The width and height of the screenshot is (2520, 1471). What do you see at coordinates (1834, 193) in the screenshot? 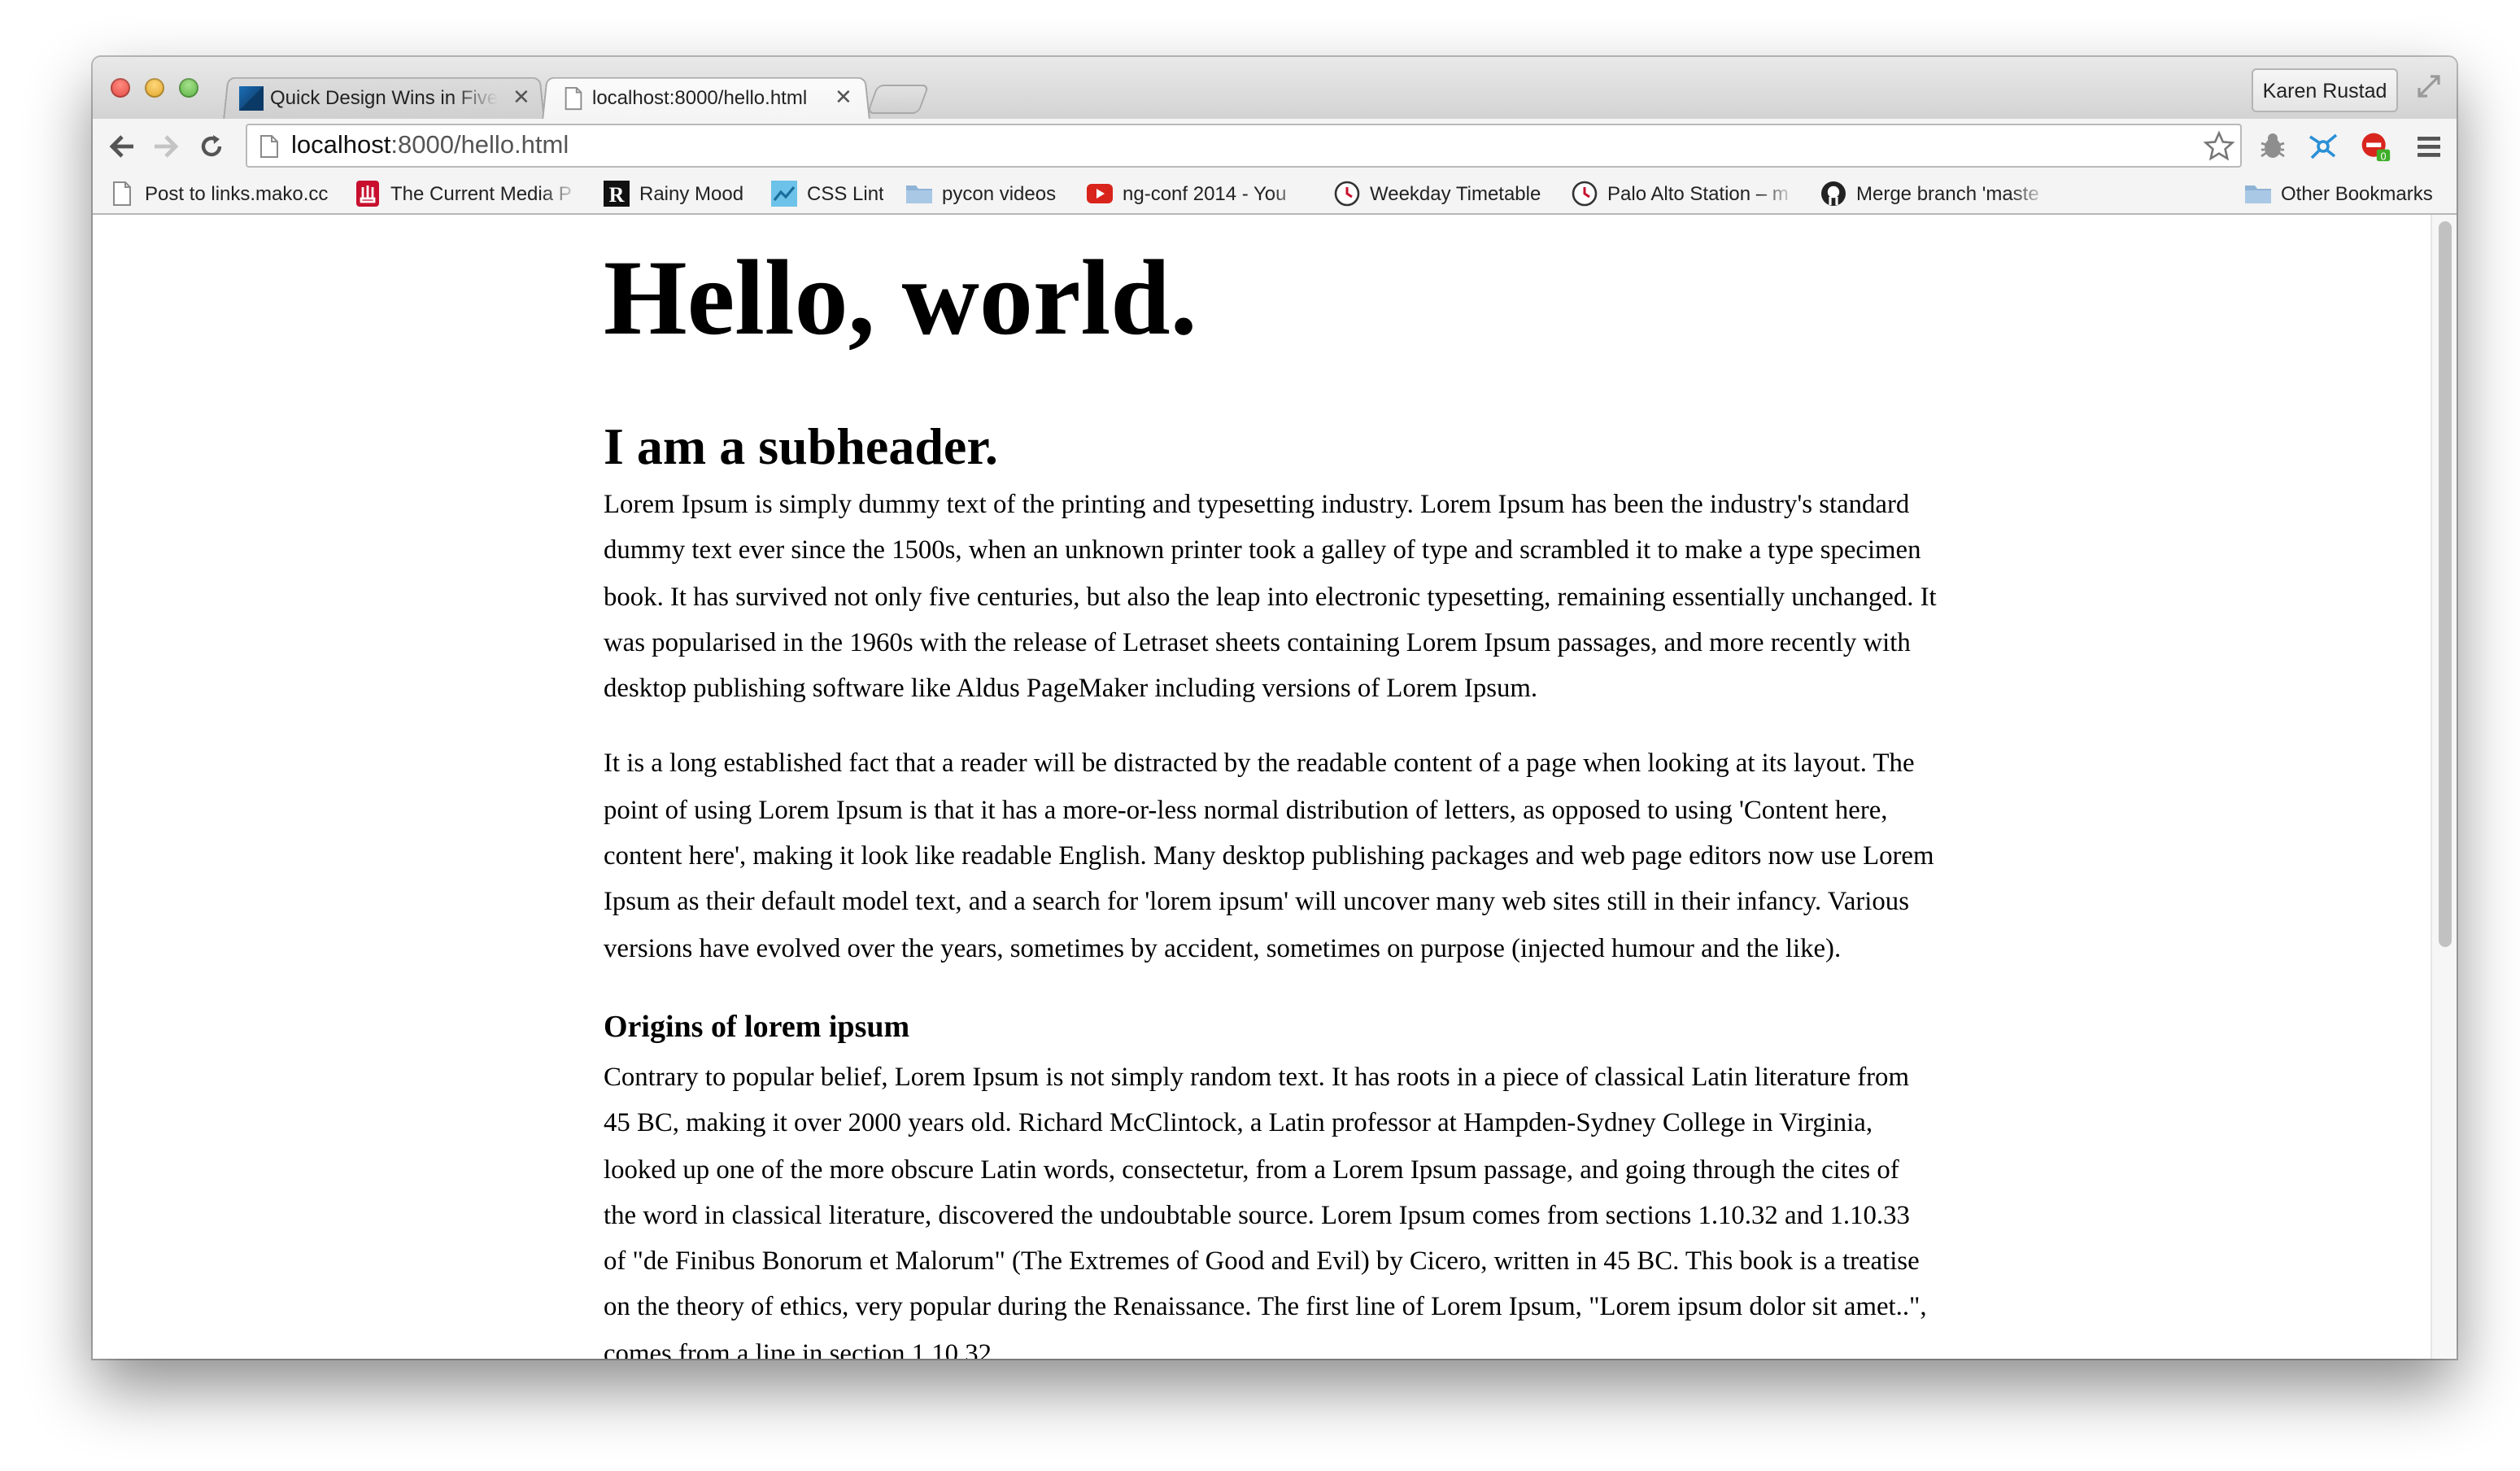
I see `github-icon` at bounding box center [1834, 193].